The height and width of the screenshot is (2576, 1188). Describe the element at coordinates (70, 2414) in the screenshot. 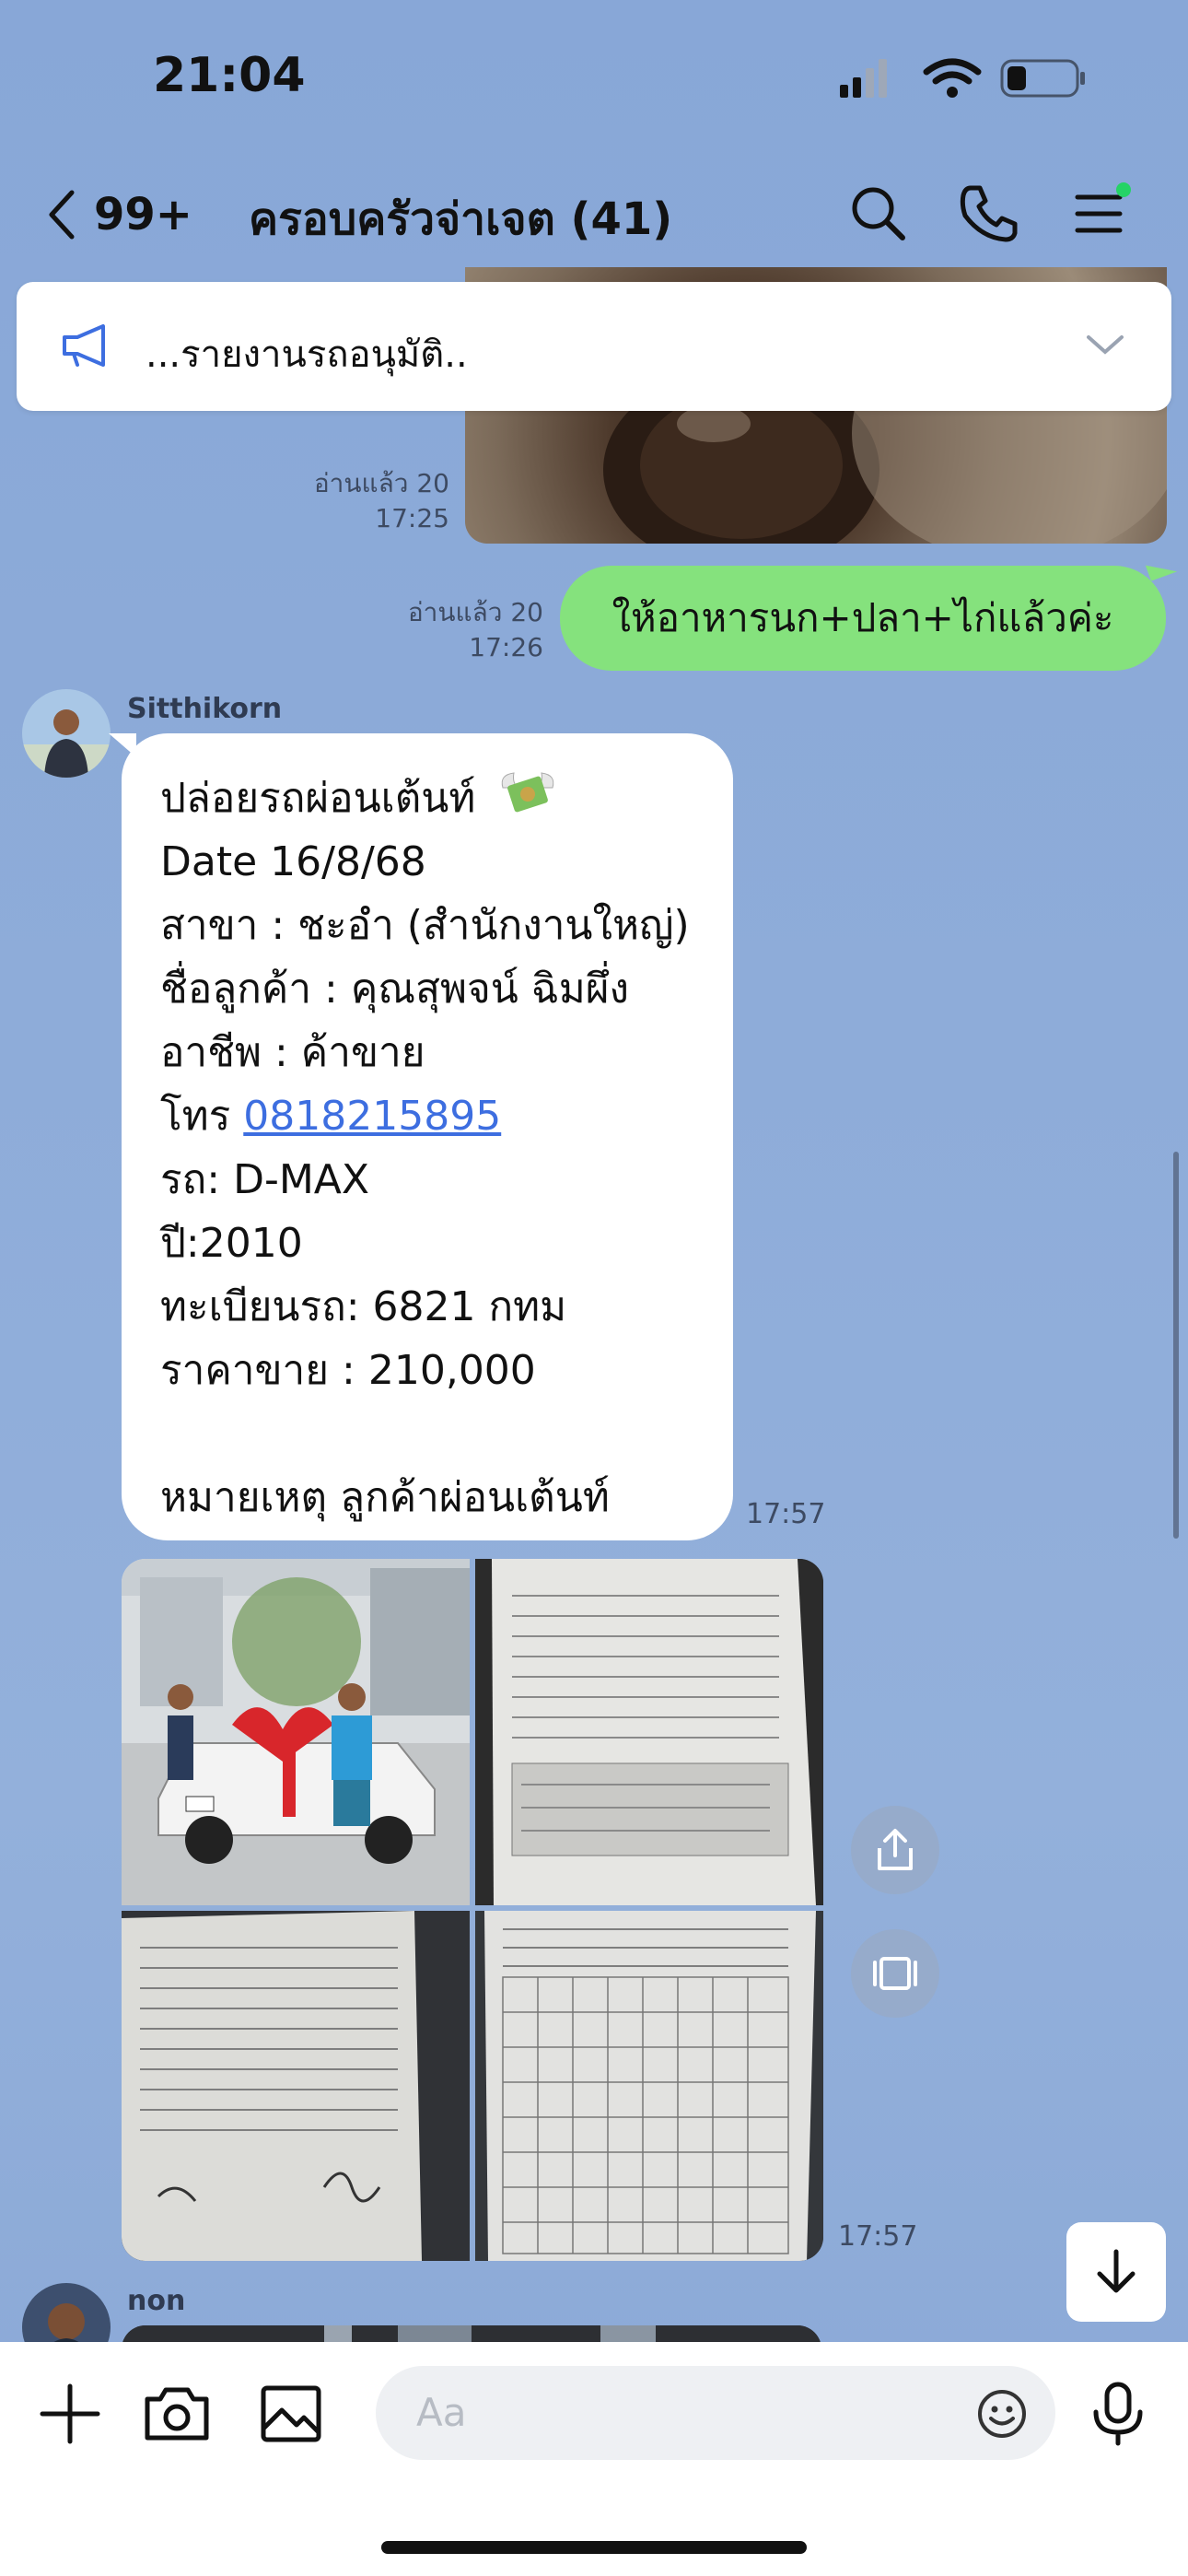

I see `plus-icon` at that location.